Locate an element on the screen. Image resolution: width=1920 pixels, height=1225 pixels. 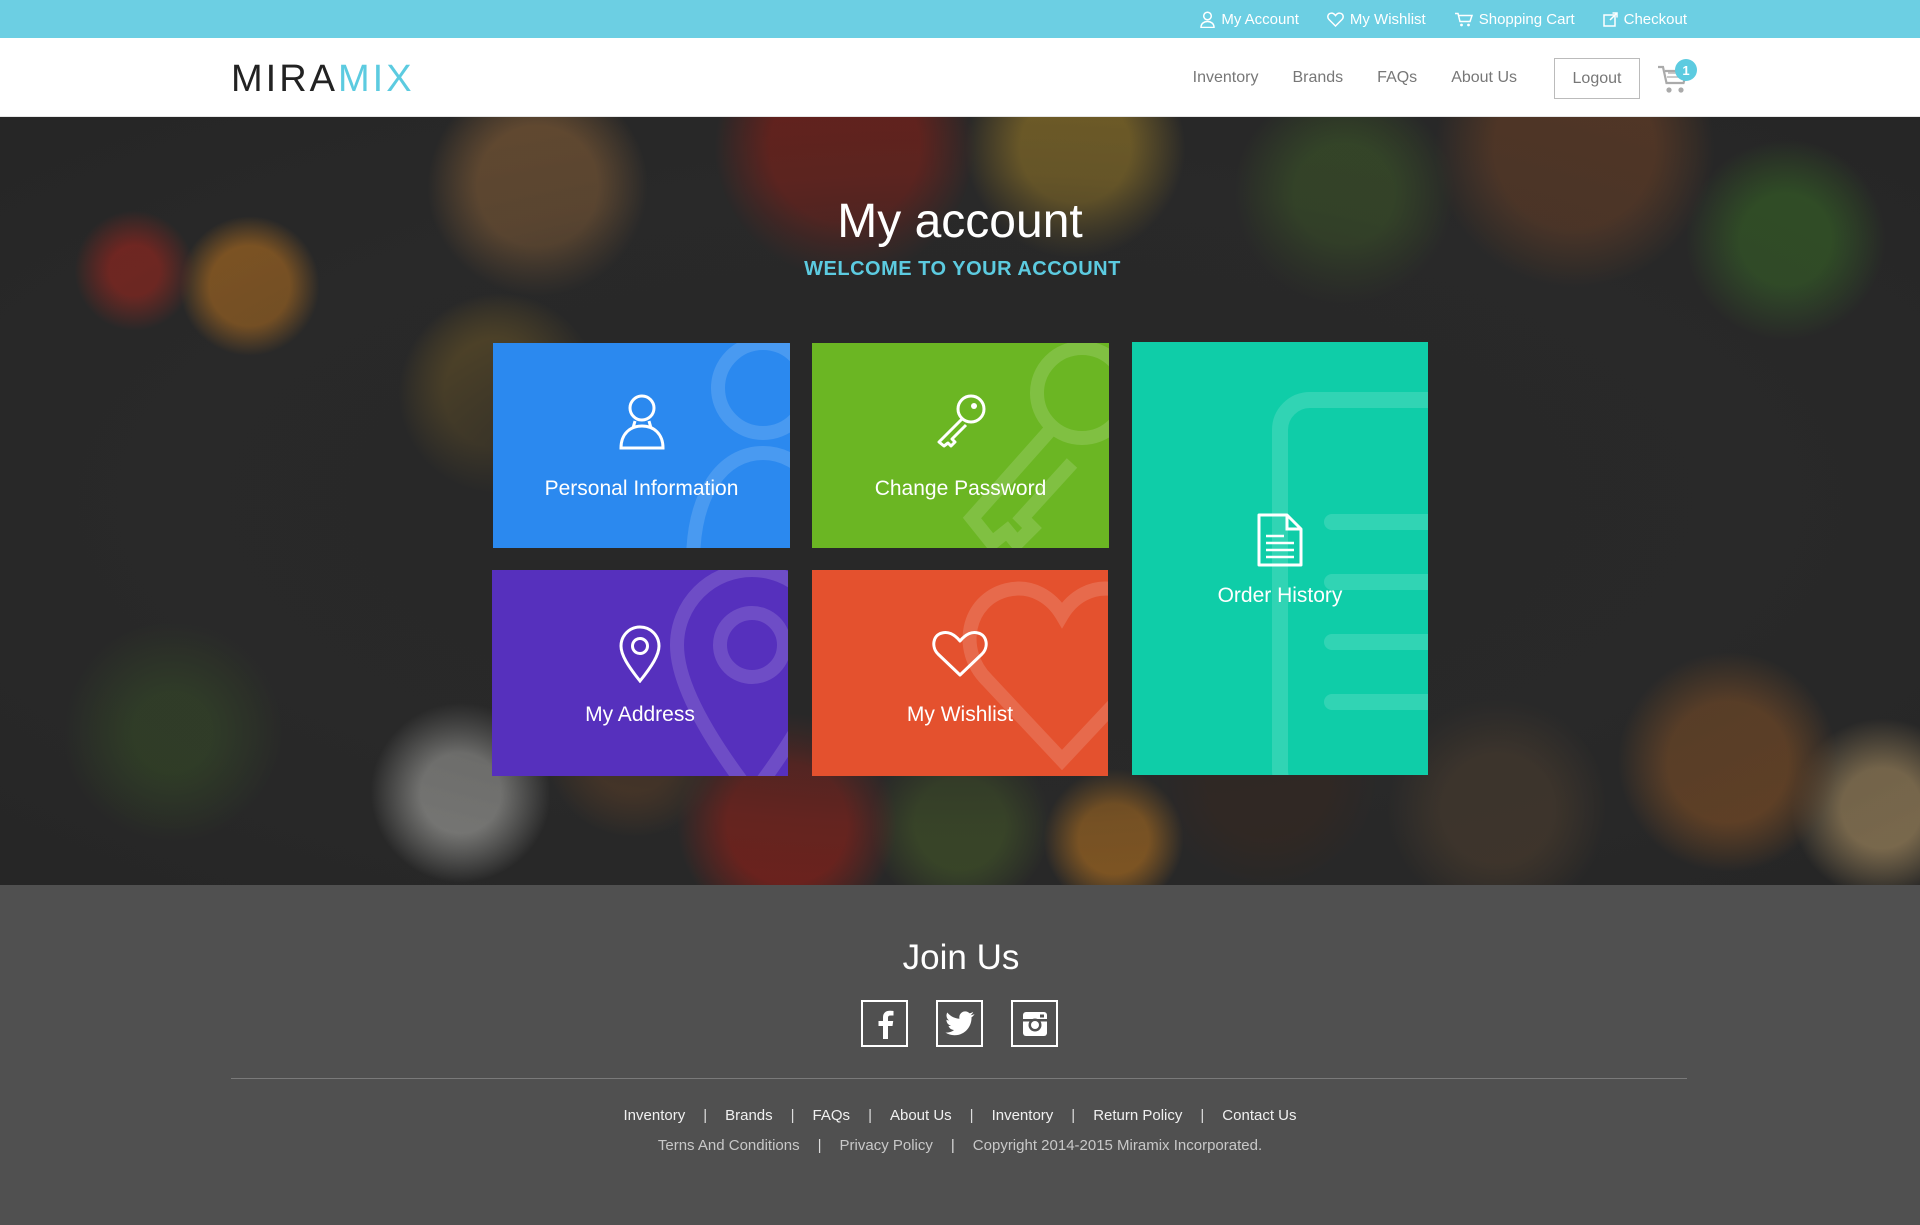
shopping-cart-label: Shopping Cart is located at coordinates (1526, 19).